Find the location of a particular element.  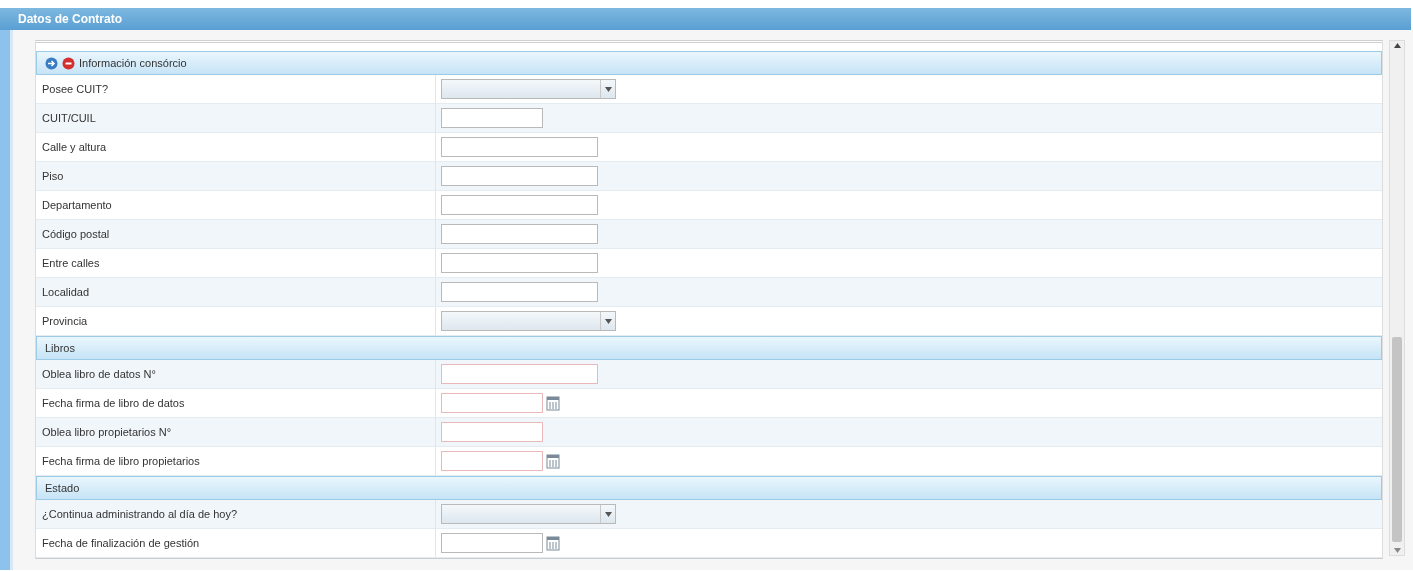

arrow-icon is located at coordinates (51, 63).